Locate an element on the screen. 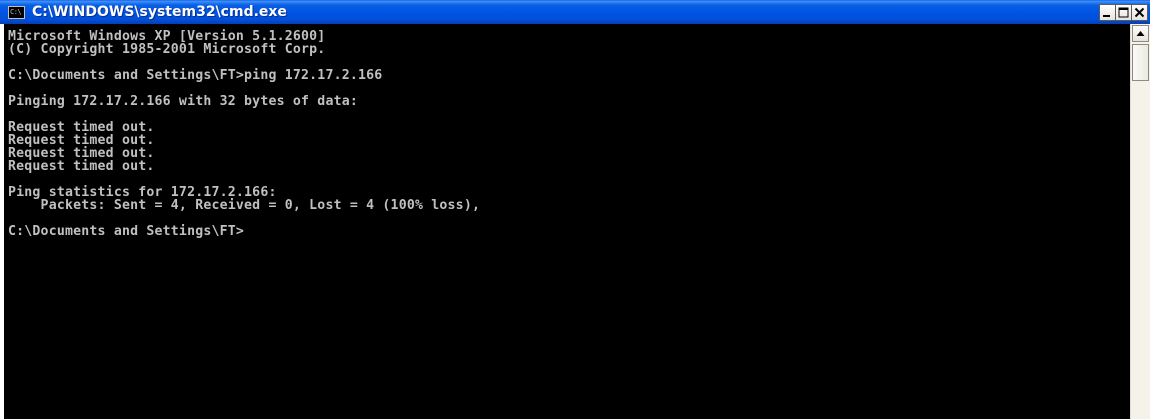 The image size is (1150, 419). close-button is located at coordinates (1139, 12).